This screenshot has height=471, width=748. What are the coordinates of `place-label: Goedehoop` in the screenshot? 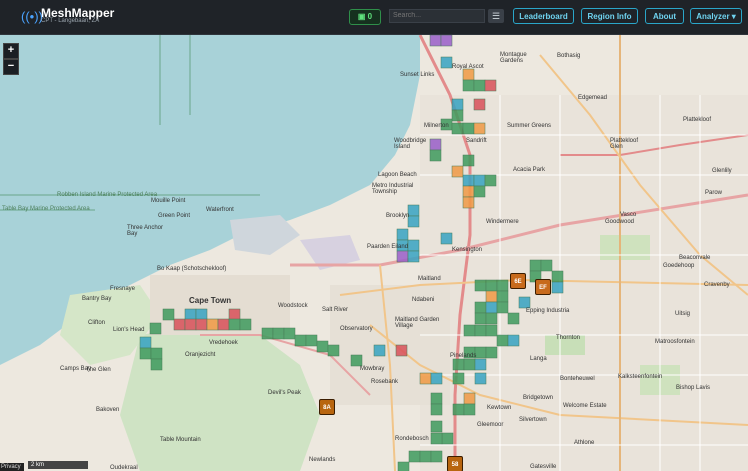 It's located at (679, 266).